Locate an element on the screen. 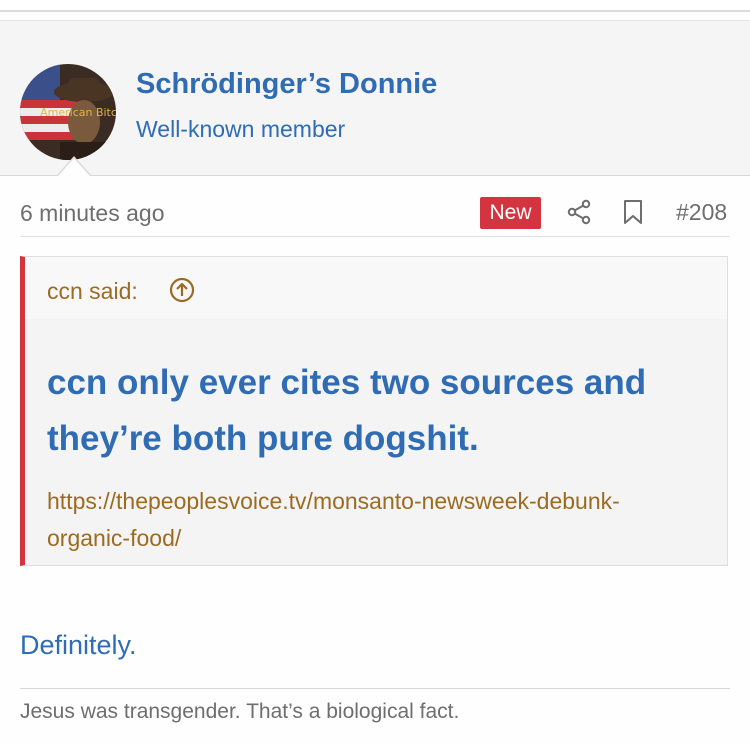 This screenshot has height=745, width=750. avatar: American Bitch is located at coordinates (68, 112).